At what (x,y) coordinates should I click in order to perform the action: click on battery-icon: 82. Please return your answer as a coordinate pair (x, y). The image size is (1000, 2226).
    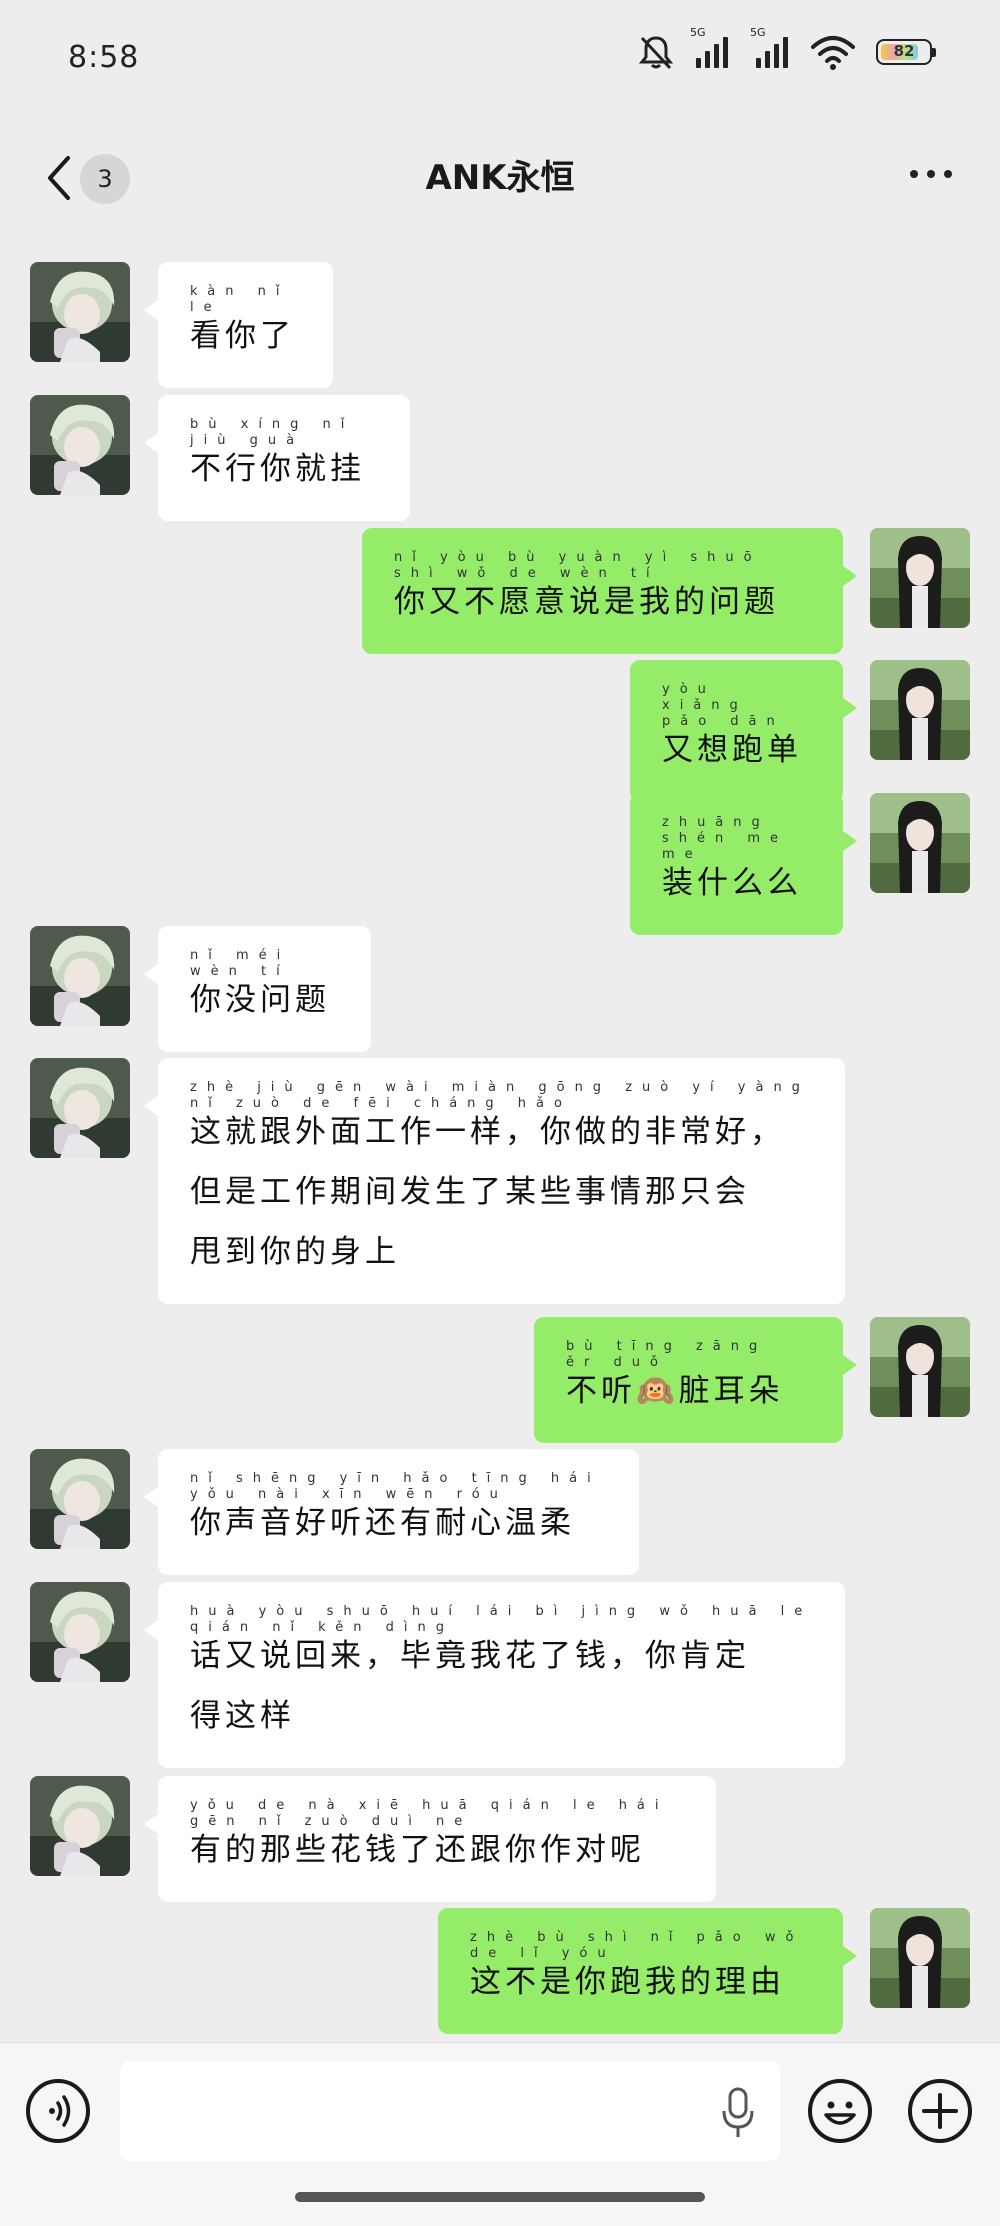
    Looking at the image, I should click on (906, 52).